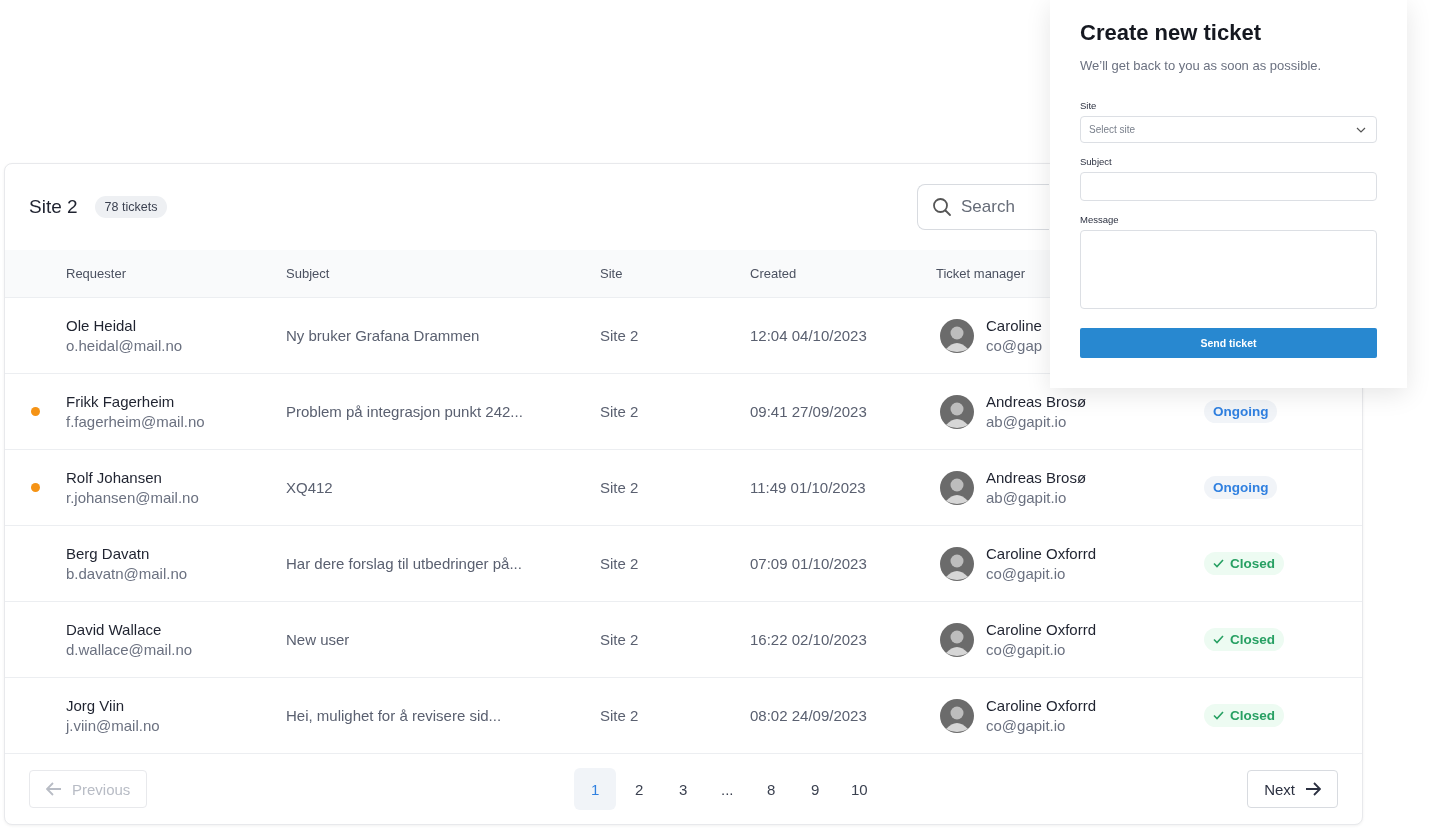 Image resolution: width=1430 pixels, height=829 pixels. I want to click on site-select: Select site, so click(1228, 129).